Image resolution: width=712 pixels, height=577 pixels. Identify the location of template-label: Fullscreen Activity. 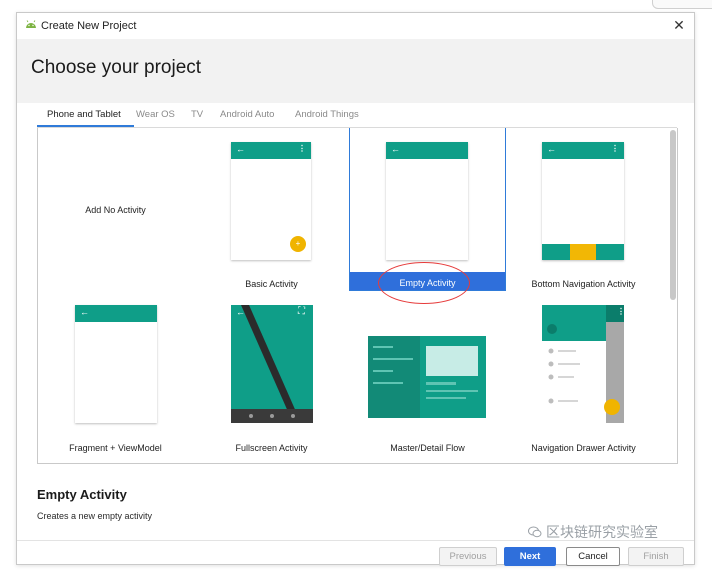
(271, 448).